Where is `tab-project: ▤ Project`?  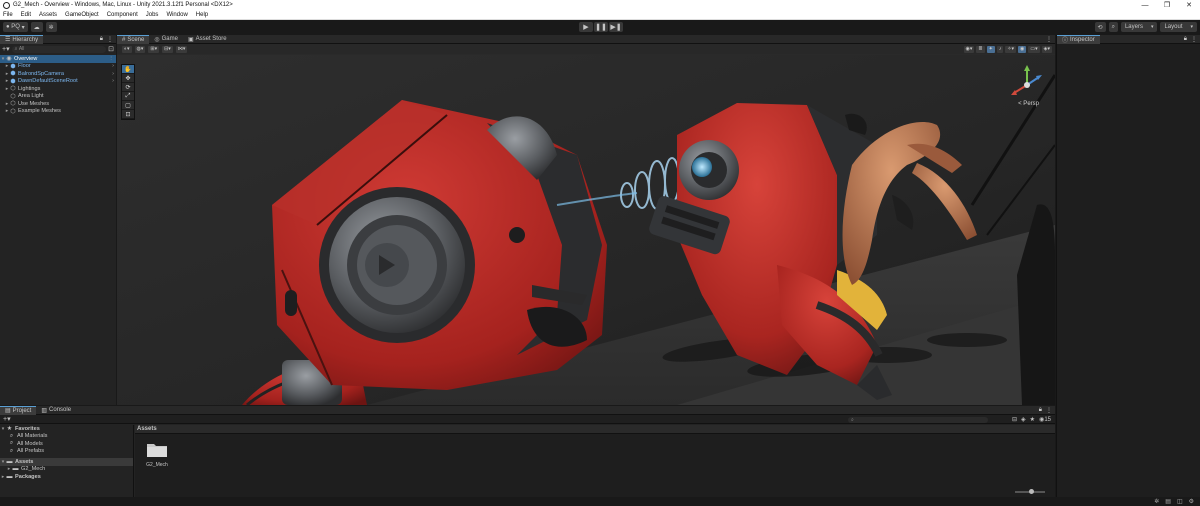 tab-project: ▤ Project is located at coordinates (18, 410).